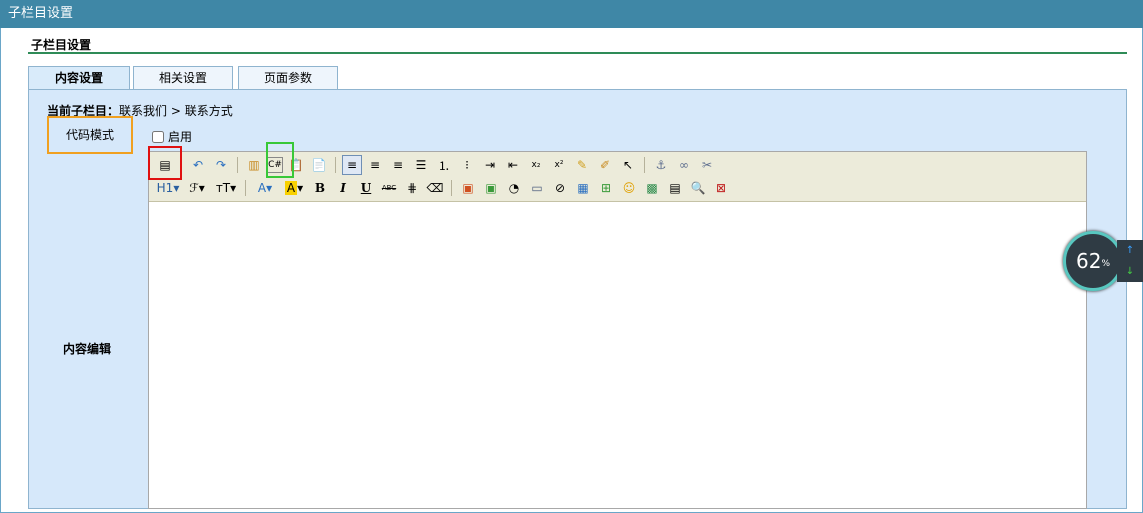  Describe the element at coordinates (165, 188) in the screenshot. I see `heading-label: H1` at that location.